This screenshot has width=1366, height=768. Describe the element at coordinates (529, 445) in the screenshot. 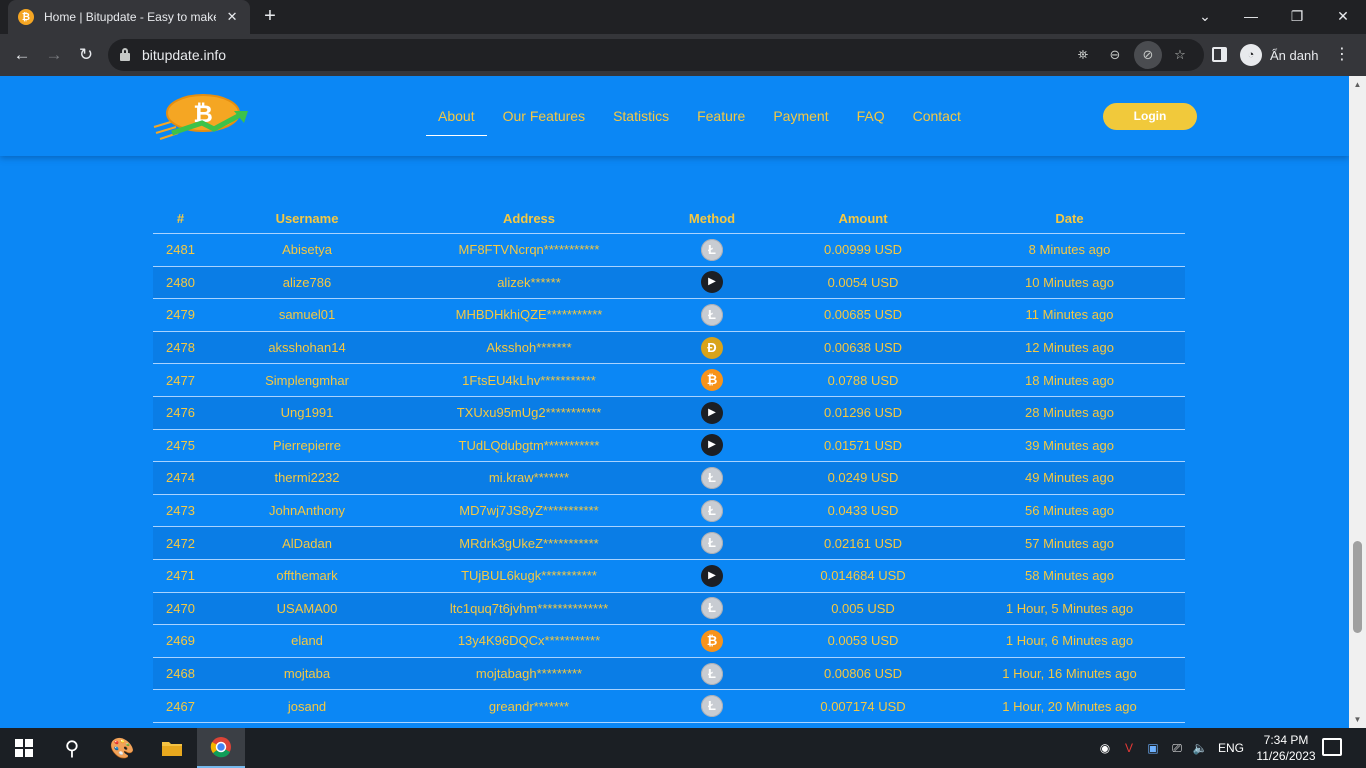

I see `row-address: TUdLQdubgtm***********` at that location.